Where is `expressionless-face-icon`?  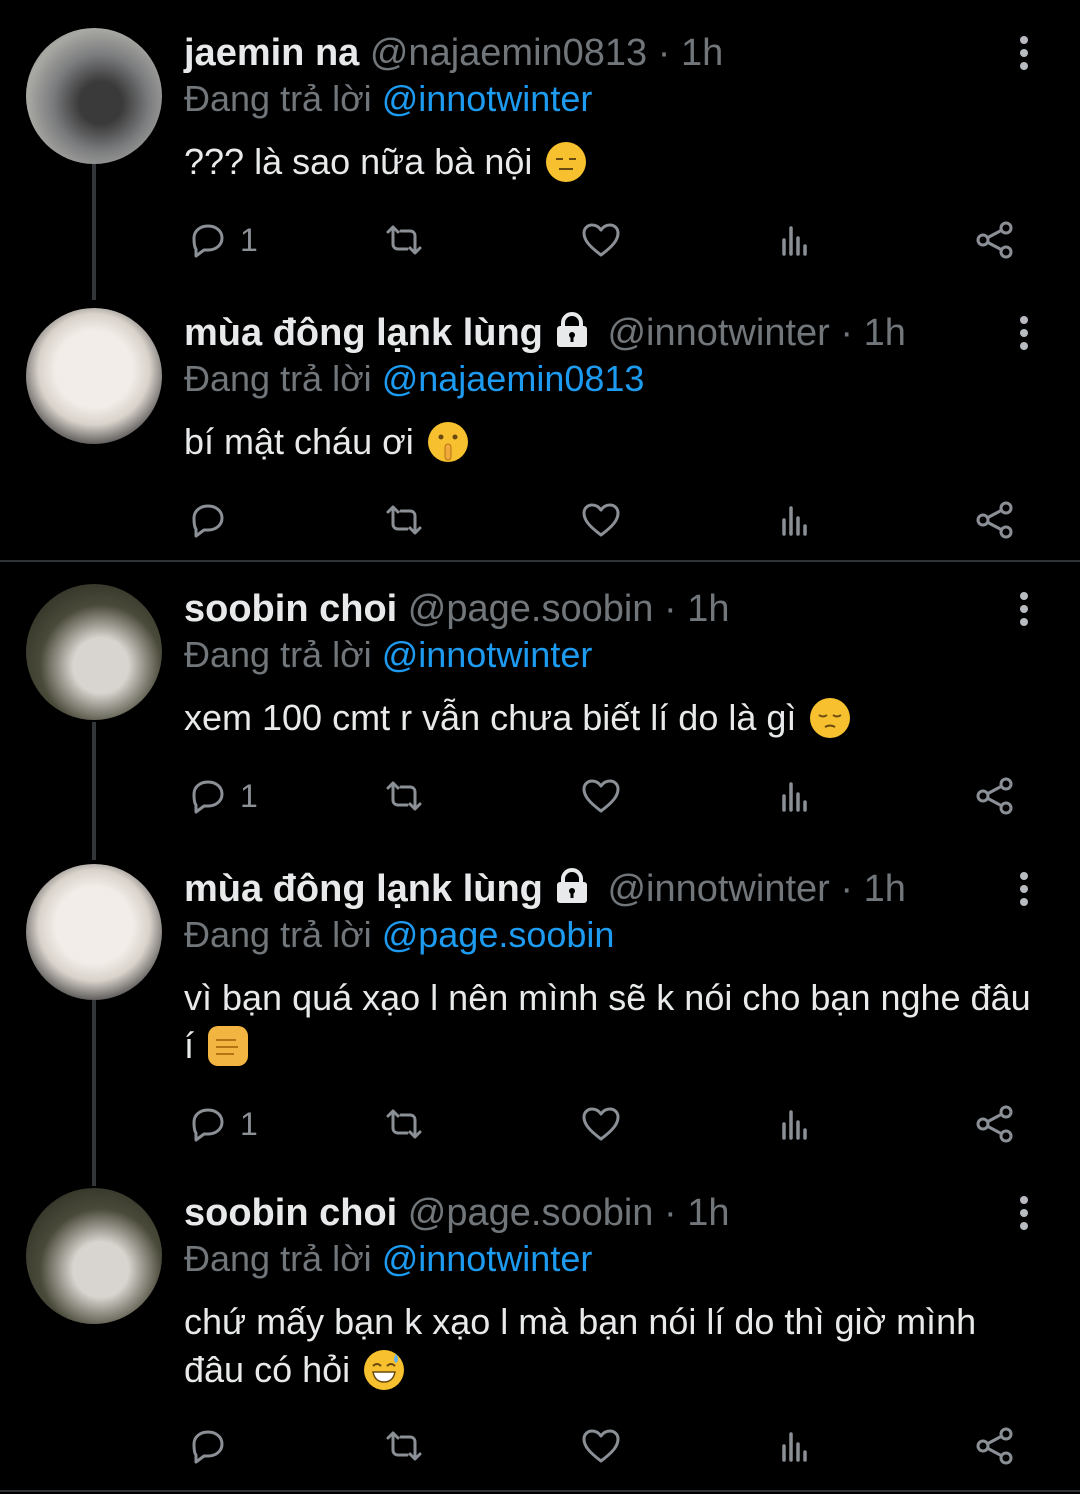 expressionless-face-icon is located at coordinates (566, 162).